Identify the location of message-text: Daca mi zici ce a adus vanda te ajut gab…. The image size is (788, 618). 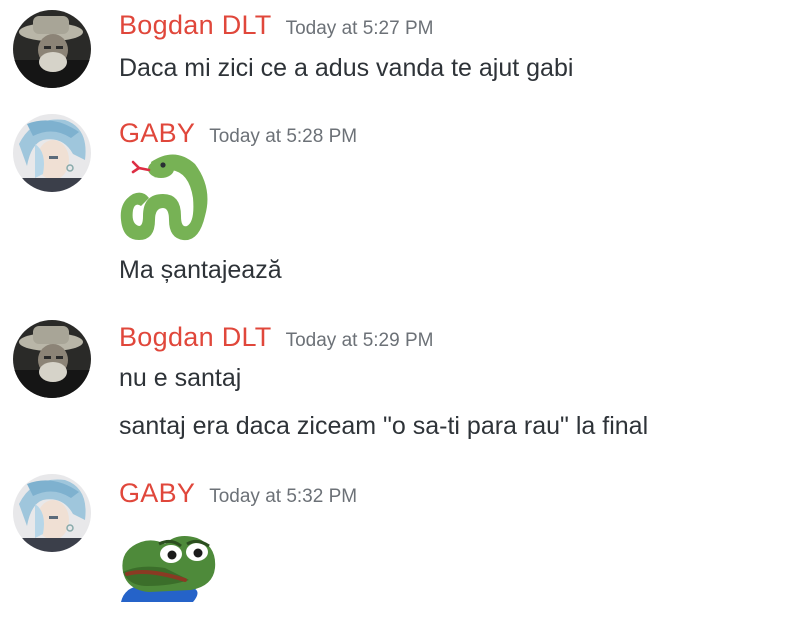
(346, 68).